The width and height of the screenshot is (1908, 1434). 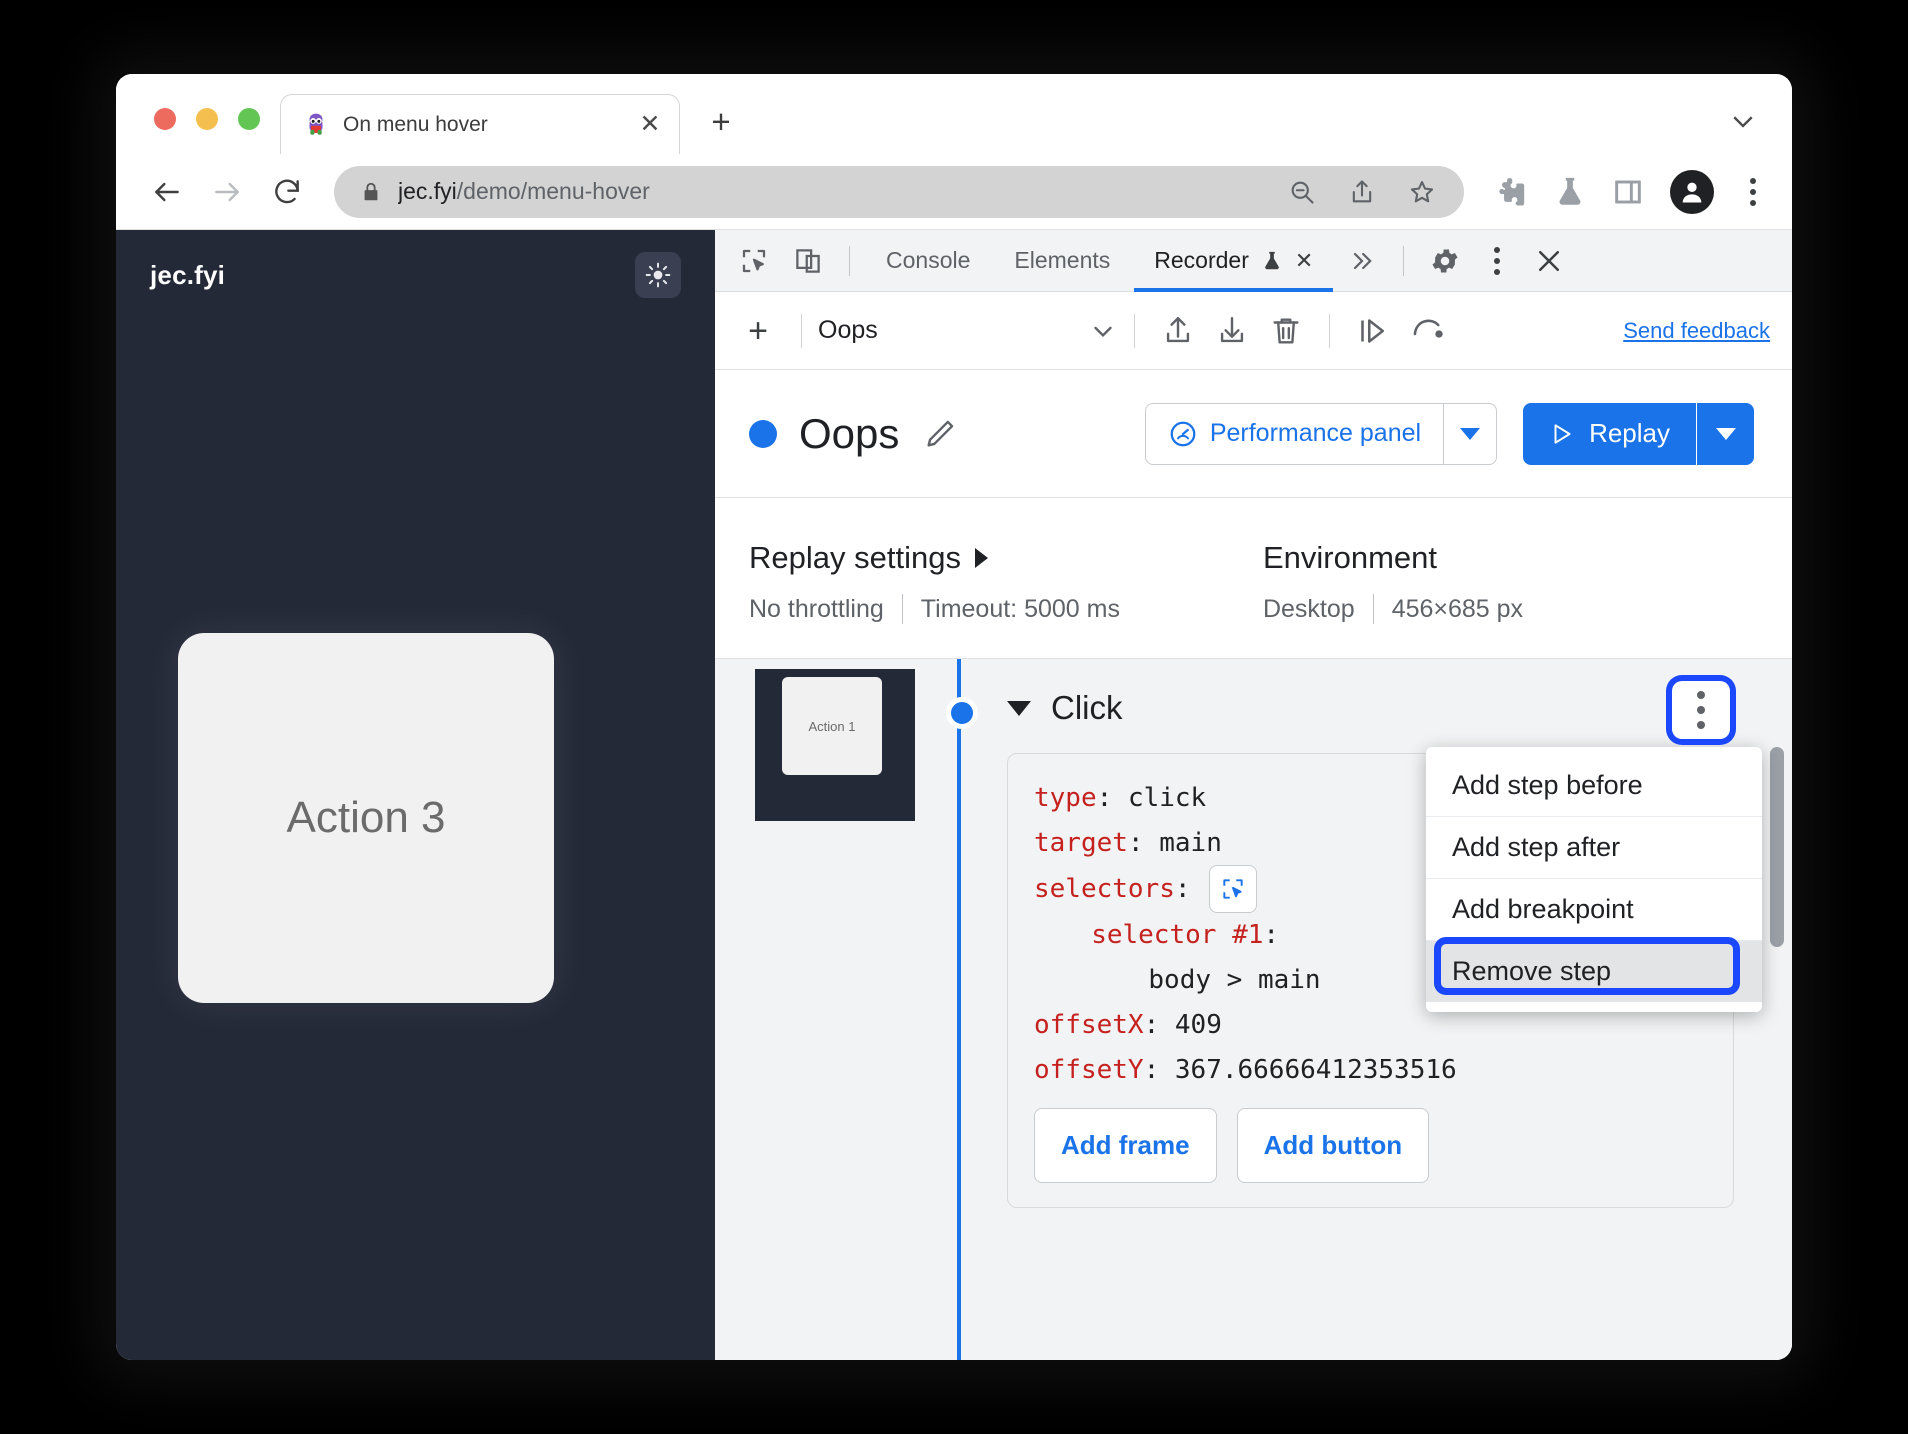 I want to click on add-button-button: Add button, so click(x=1333, y=1146).